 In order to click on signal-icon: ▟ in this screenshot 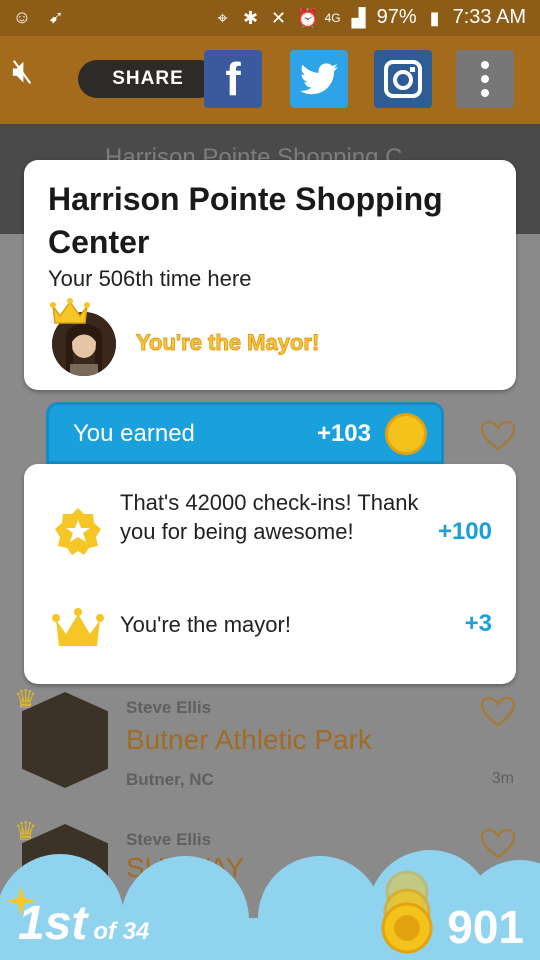, I will do `click(358, 17)`.